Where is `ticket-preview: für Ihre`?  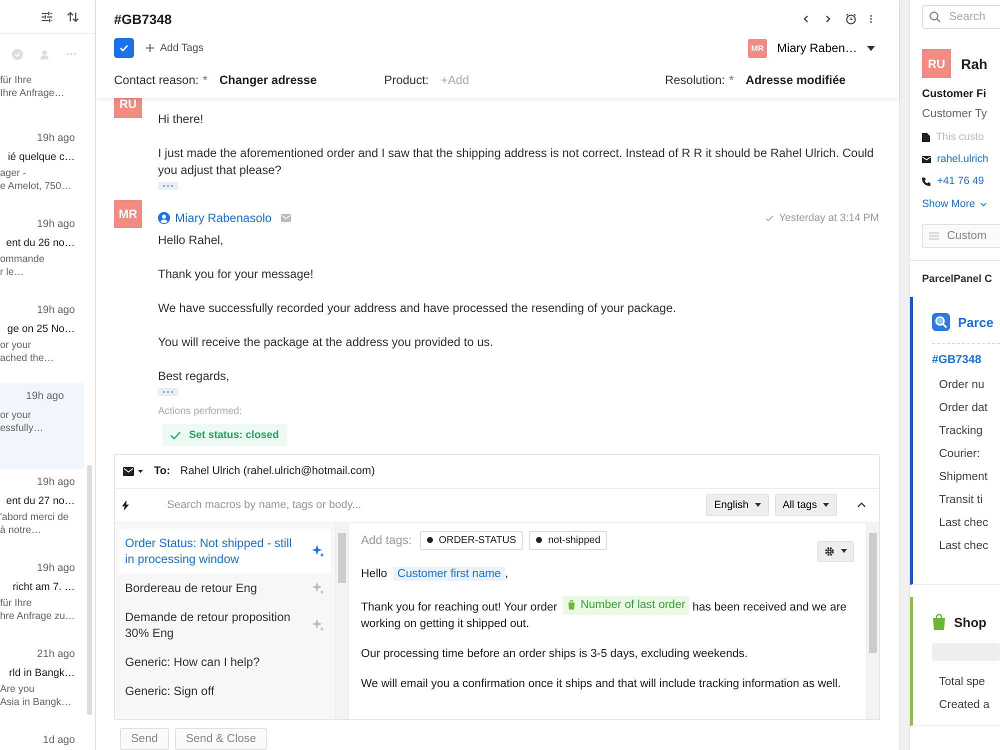
ticket-preview: für Ihre is located at coordinates (16, 603).